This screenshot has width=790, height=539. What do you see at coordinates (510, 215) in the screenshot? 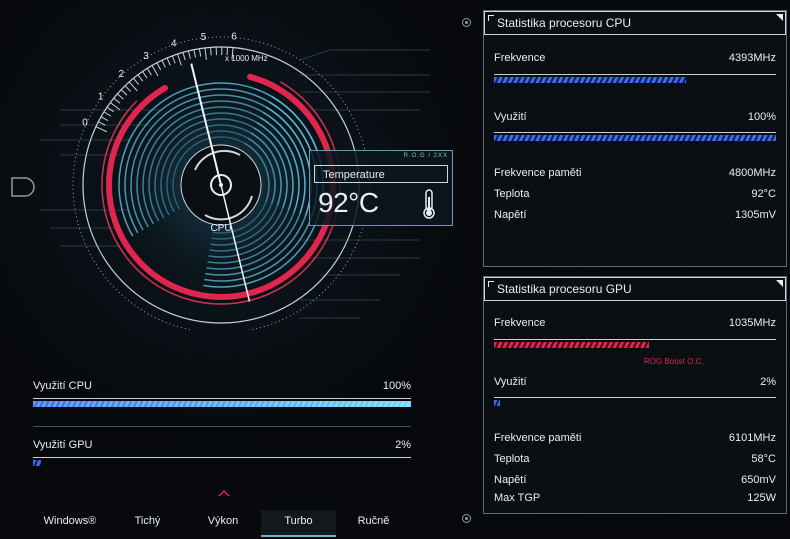
I see `cpu-volt-label: Napětí` at bounding box center [510, 215].